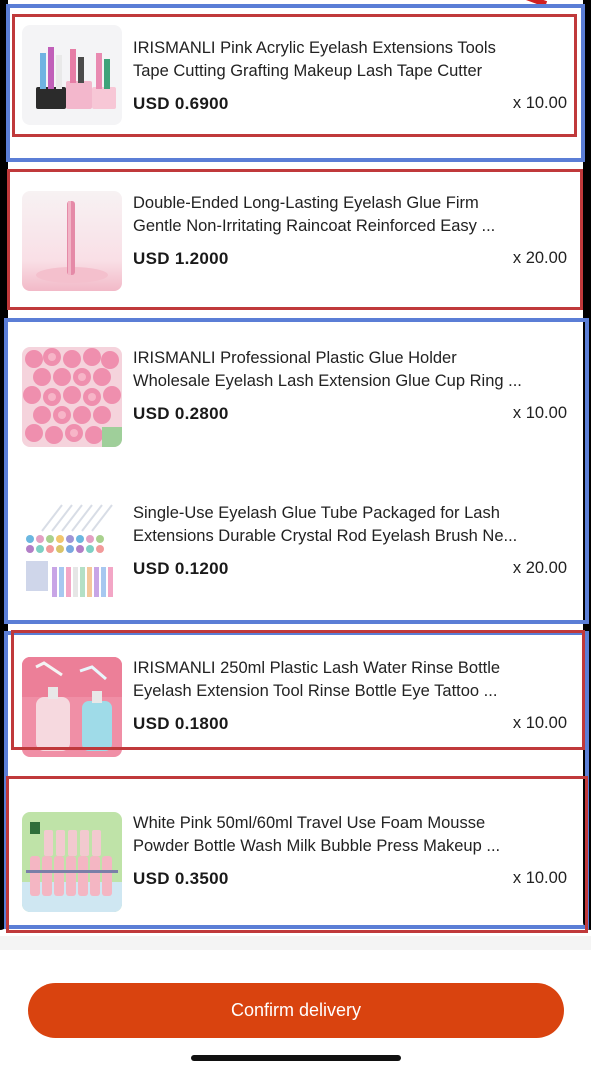 The height and width of the screenshot is (1074, 591). What do you see at coordinates (72, 241) in the screenshot?
I see `glue-tube-image` at bounding box center [72, 241].